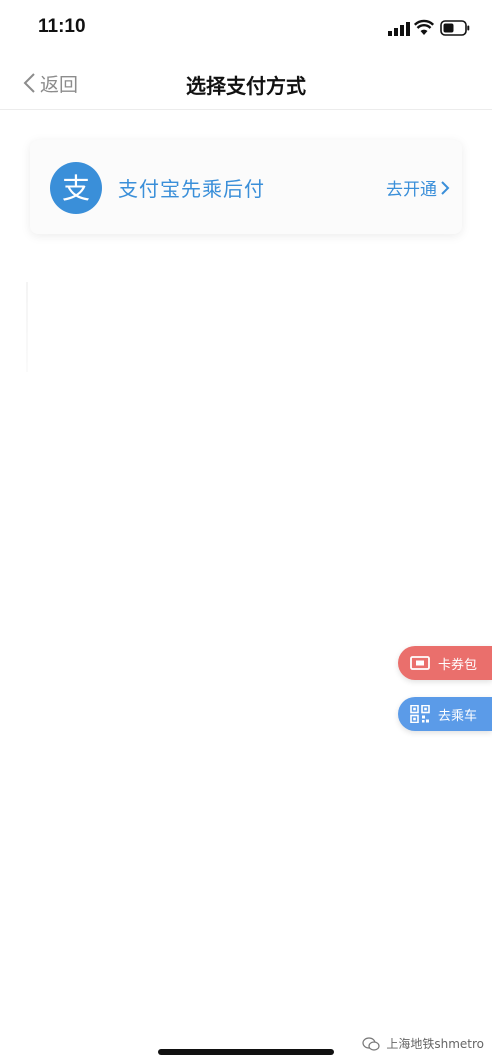 Image resolution: width=492 pixels, height=1064 pixels. Describe the element at coordinates (191, 189) in the screenshot. I see `payment-option-name: 支付宝先乘后付` at that location.